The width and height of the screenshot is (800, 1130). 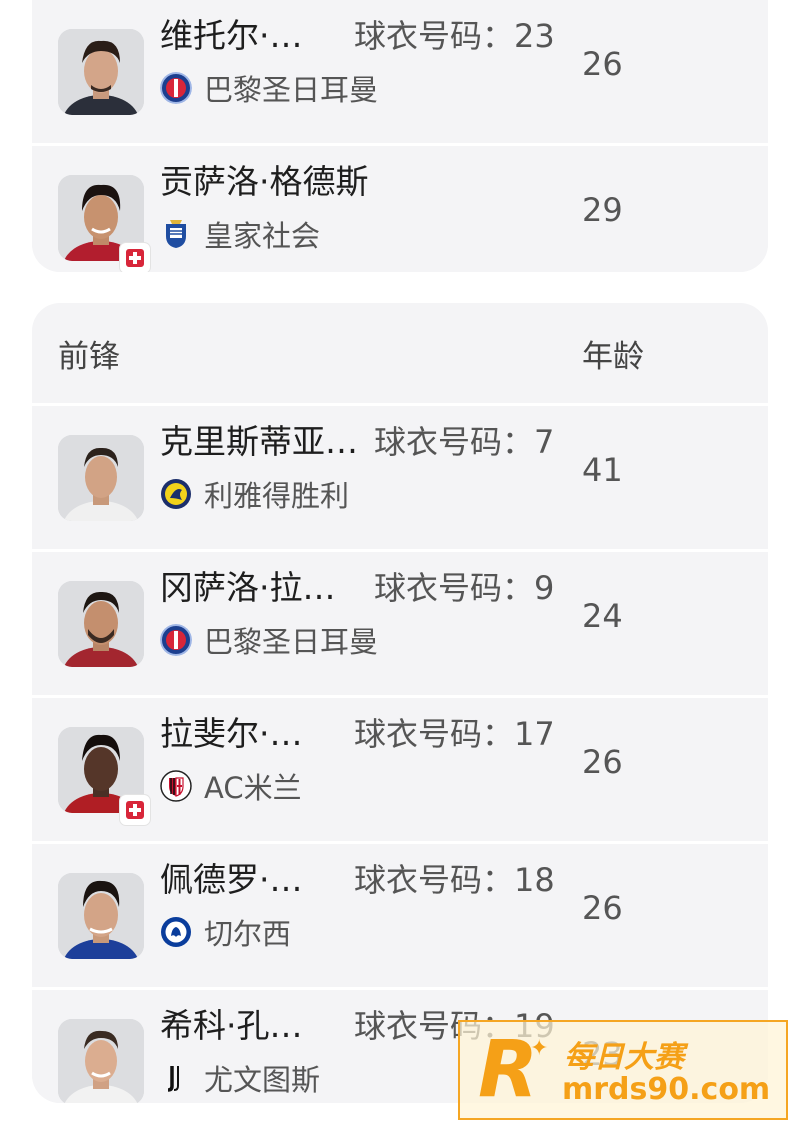 What do you see at coordinates (262, 1080) in the screenshot?
I see `club-name: 尤文图斯` at bounding box center [262, 1080].